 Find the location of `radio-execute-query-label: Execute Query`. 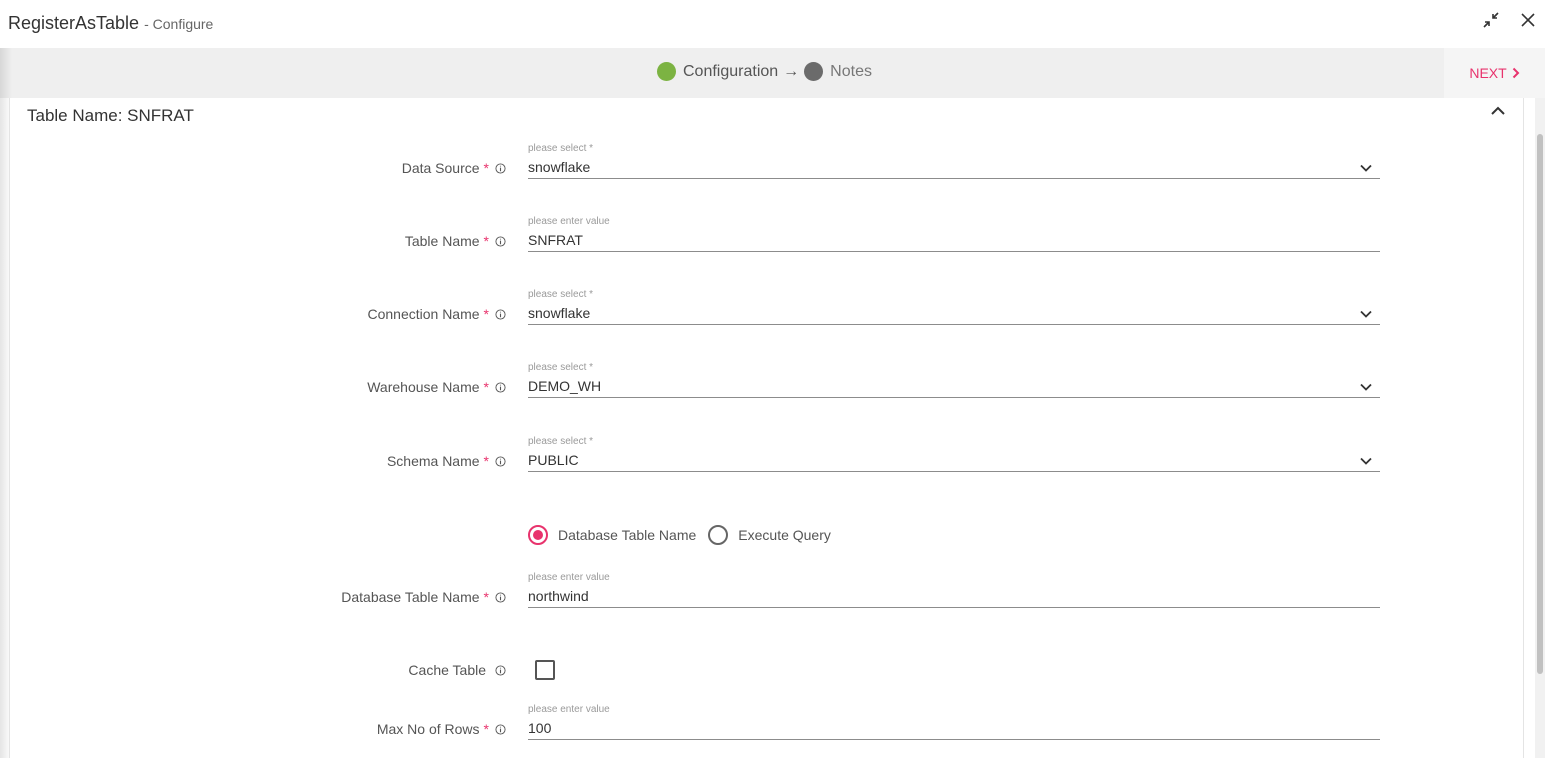

radio-execute-query-label: Execute Query is located at coordinates (784, 535).